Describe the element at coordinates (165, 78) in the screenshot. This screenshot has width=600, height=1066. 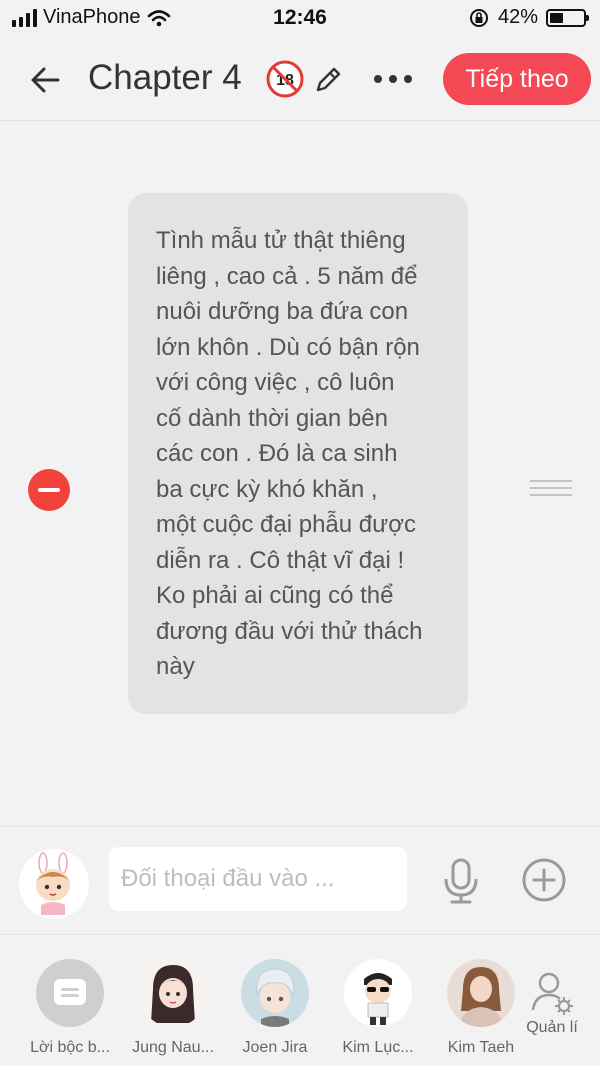
I see `chapter-title: Chapter 4` at that location.